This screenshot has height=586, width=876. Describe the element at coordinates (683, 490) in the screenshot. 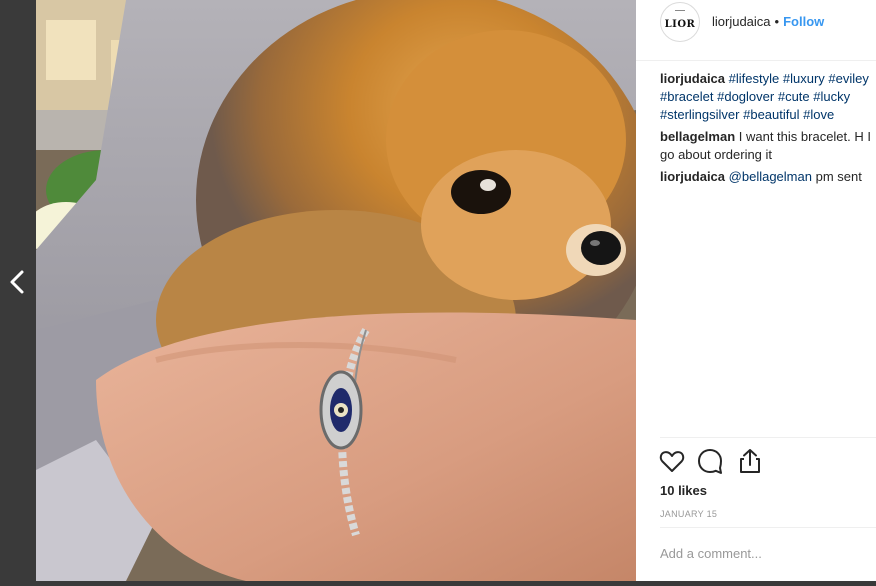

I see `likes-count: 10 likes` at that location.